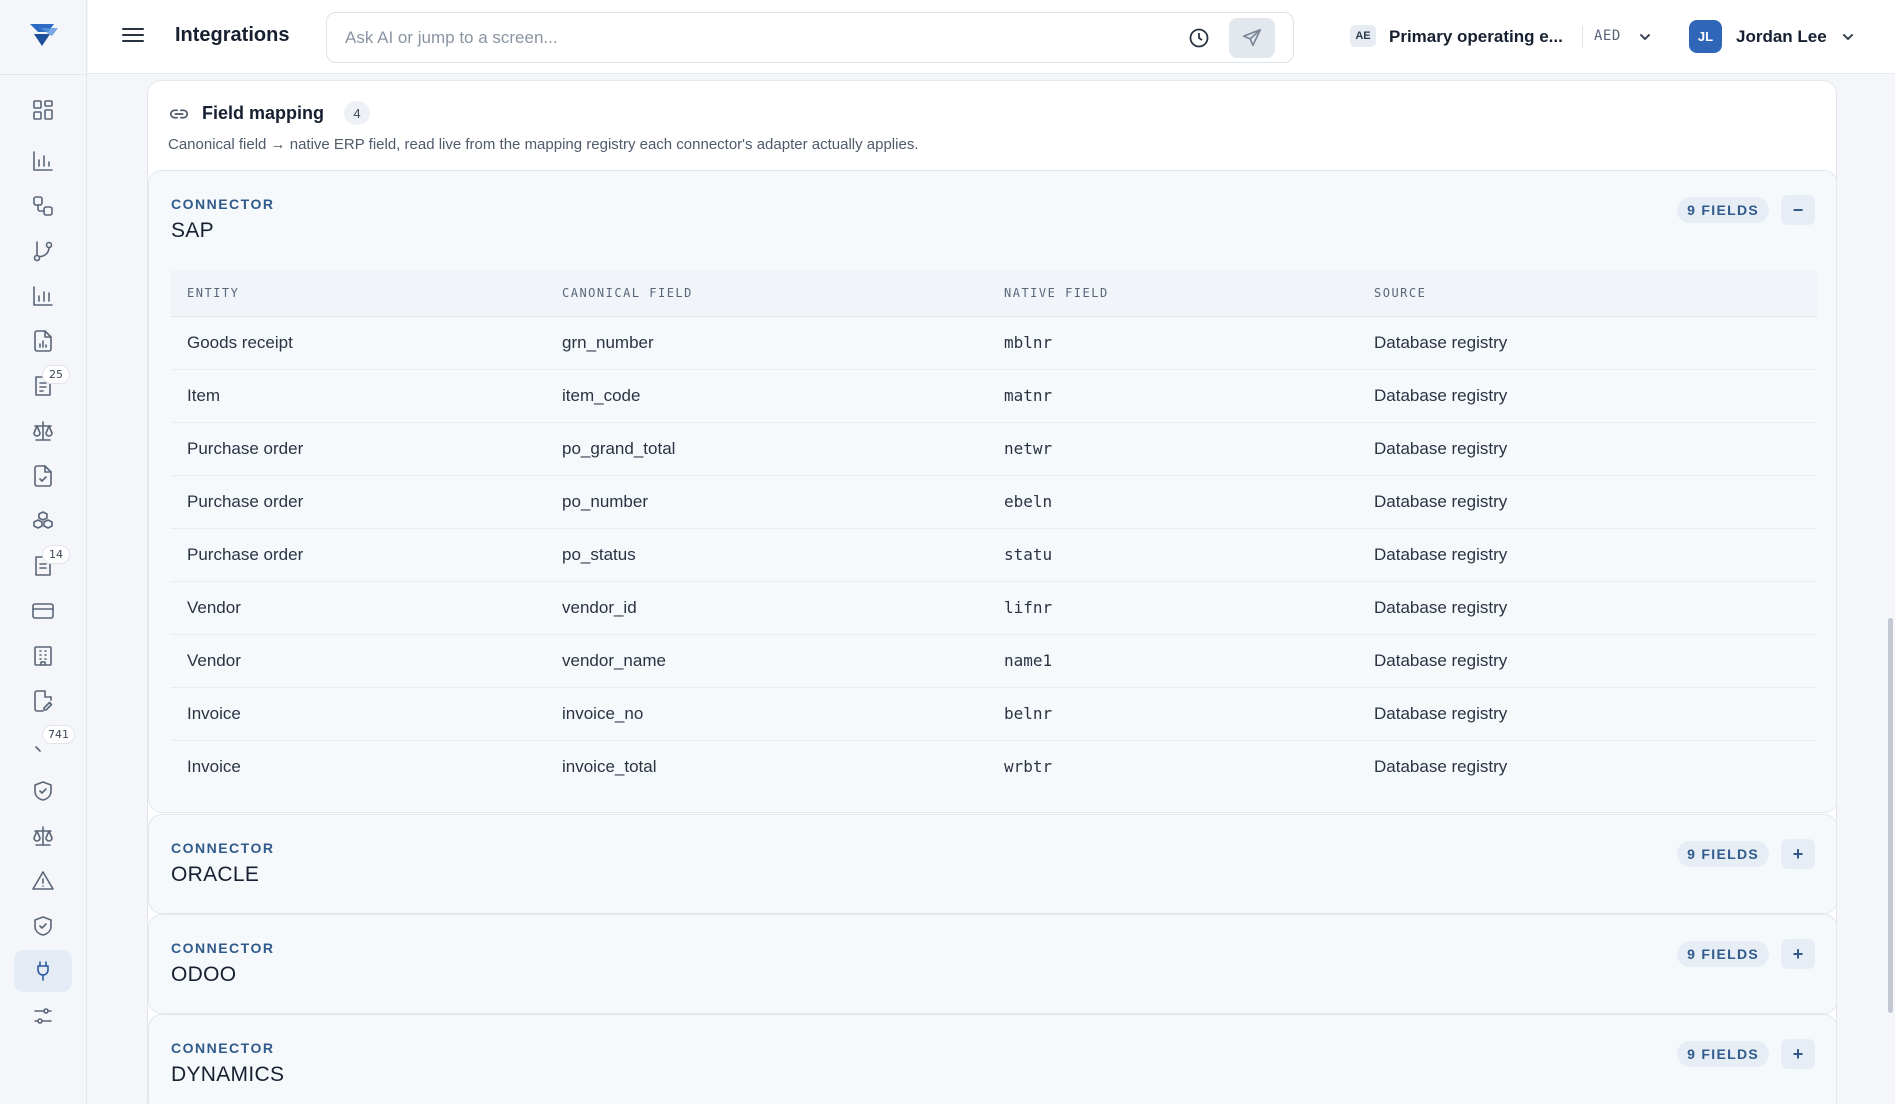 The width and height of the screenshot is (1895, 1104). Describe the element at coordinates (214, 766) in the screenshot. I see `entity-cell: Invoice` at that location.